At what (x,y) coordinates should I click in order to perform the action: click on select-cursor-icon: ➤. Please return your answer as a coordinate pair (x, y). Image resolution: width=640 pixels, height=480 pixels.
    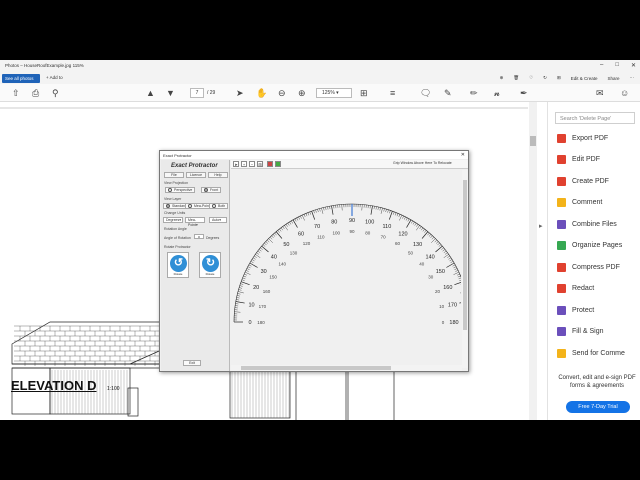
    Looking at the image, I should click on (240, 93).